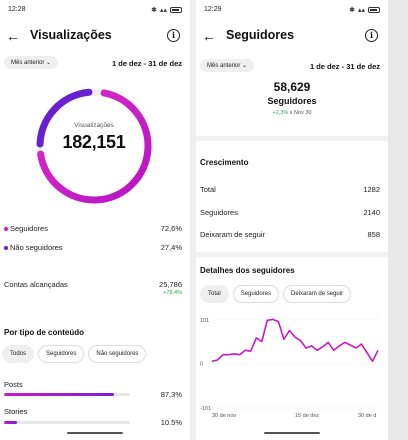  What do you see at coordinates (317, 294) in the screenshot?
I see `tab-unfollows: Deixaram de seguir` at bounding box center [317, 294].